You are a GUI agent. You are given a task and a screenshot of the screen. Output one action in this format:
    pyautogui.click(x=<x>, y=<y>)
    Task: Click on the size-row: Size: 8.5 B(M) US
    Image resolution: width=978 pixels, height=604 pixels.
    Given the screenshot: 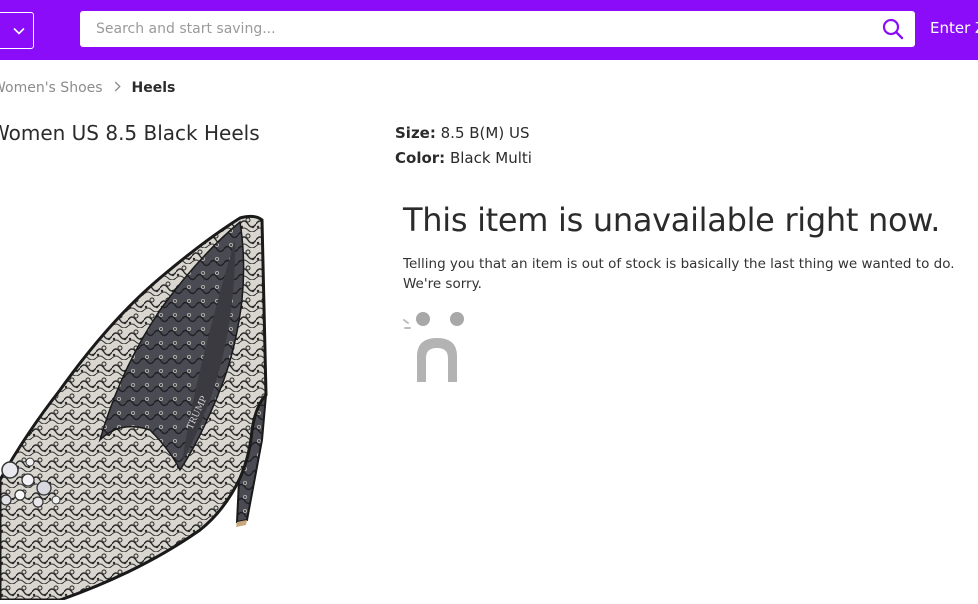 What is the action you would take?
    pyautogui.click(x=463, y=133)
    